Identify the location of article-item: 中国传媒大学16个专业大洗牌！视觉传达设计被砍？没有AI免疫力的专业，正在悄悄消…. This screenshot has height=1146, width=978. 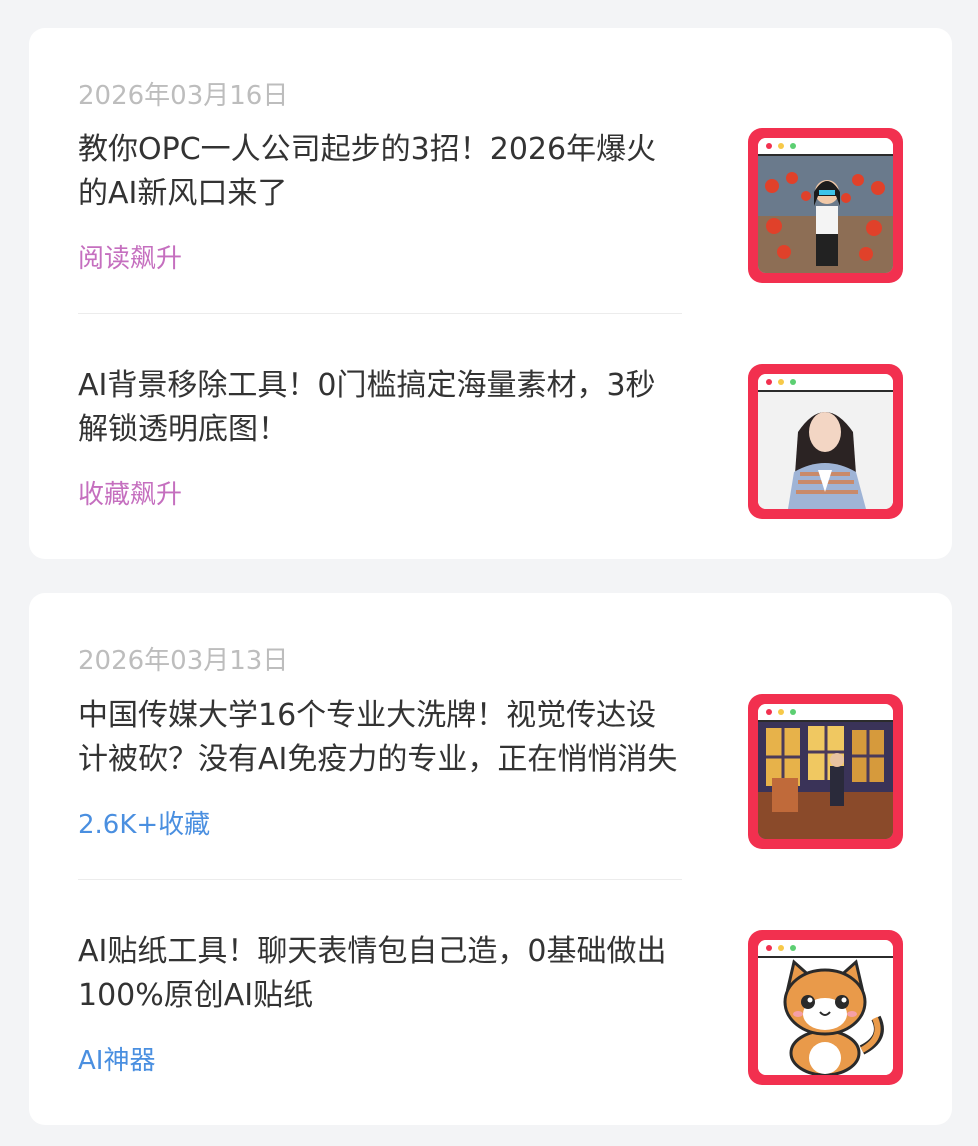
(490, 771).